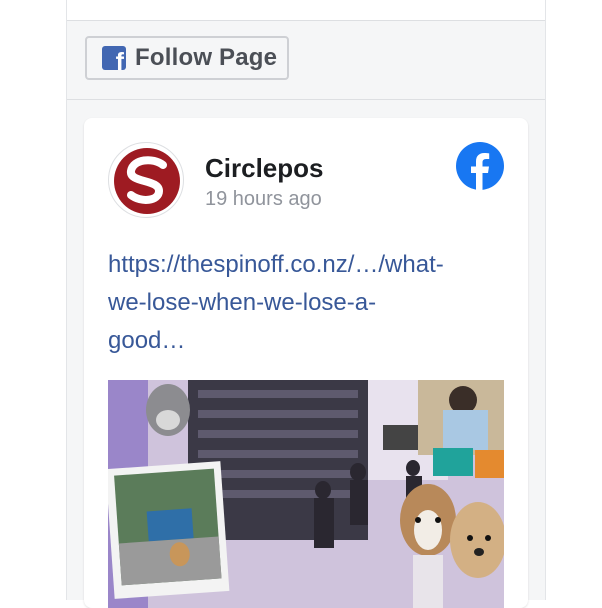 Image resolution: width=602 pixels, height=608 pixels. What do you see at coordinates (264, 168) in the screenshot?
I see `page-name: Circlepos` at bounding box center [264, 168].